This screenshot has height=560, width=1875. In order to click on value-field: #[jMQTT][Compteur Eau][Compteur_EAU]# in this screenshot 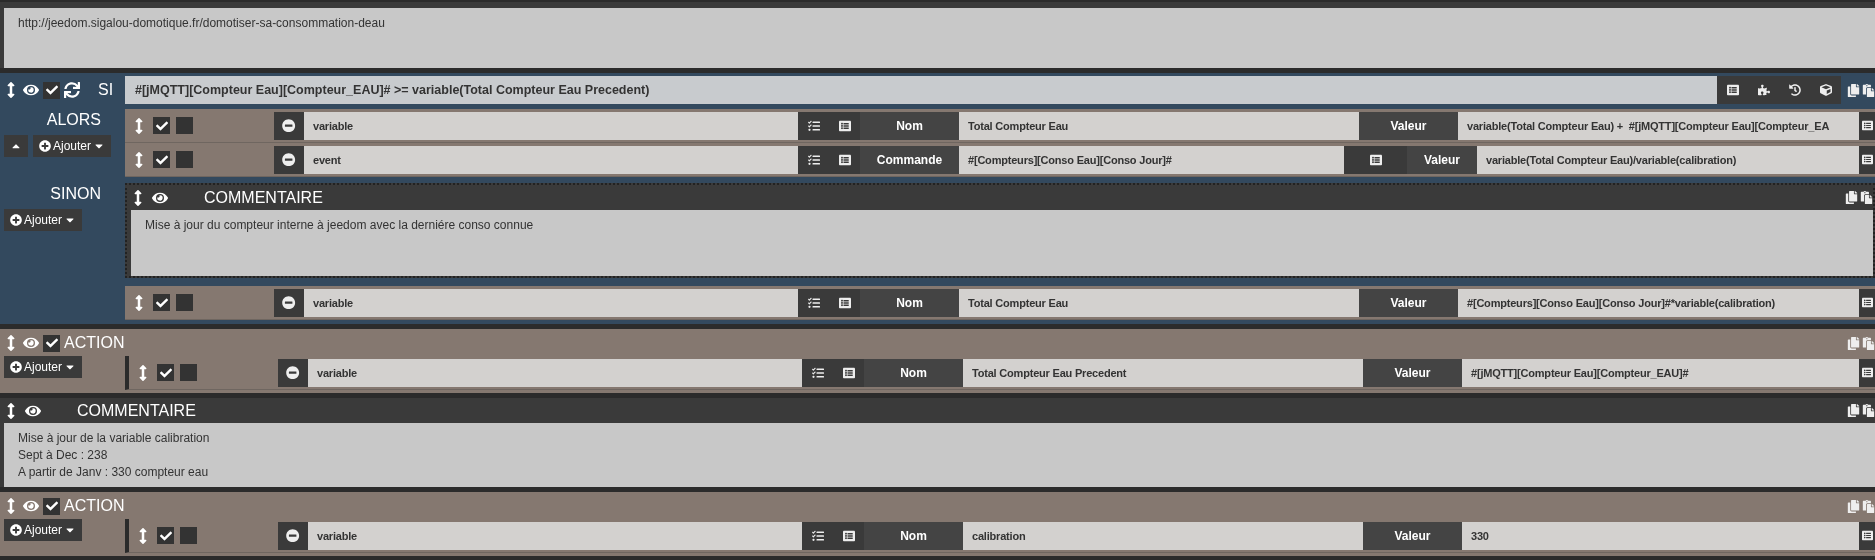, I will do `click(1660, 372)`.